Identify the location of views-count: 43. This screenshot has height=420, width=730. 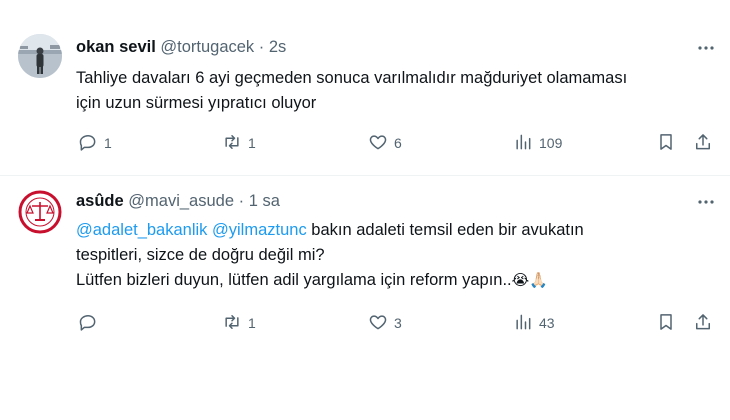
(547, 323).